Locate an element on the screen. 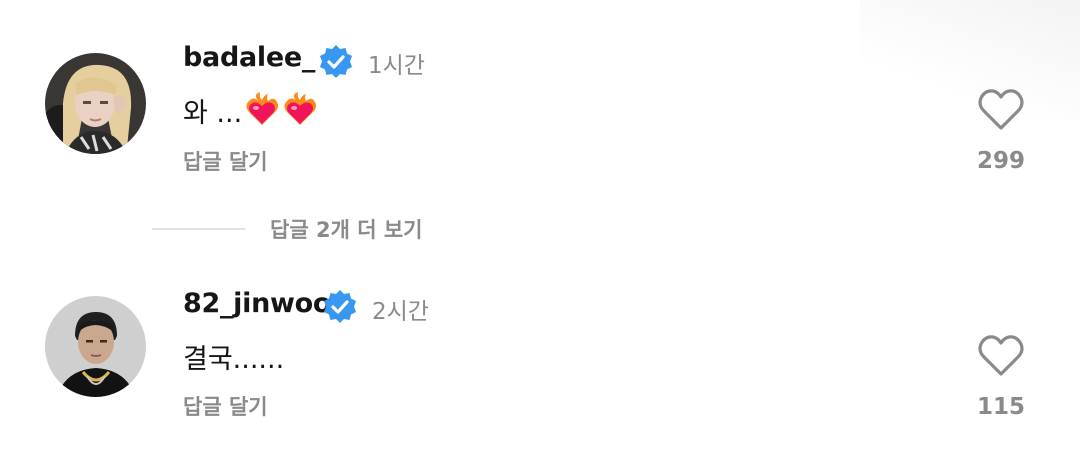 The height and width of the screenshot is (470, 1080). comment-timestamp: 1시간 is located at coordinates (396, 66).